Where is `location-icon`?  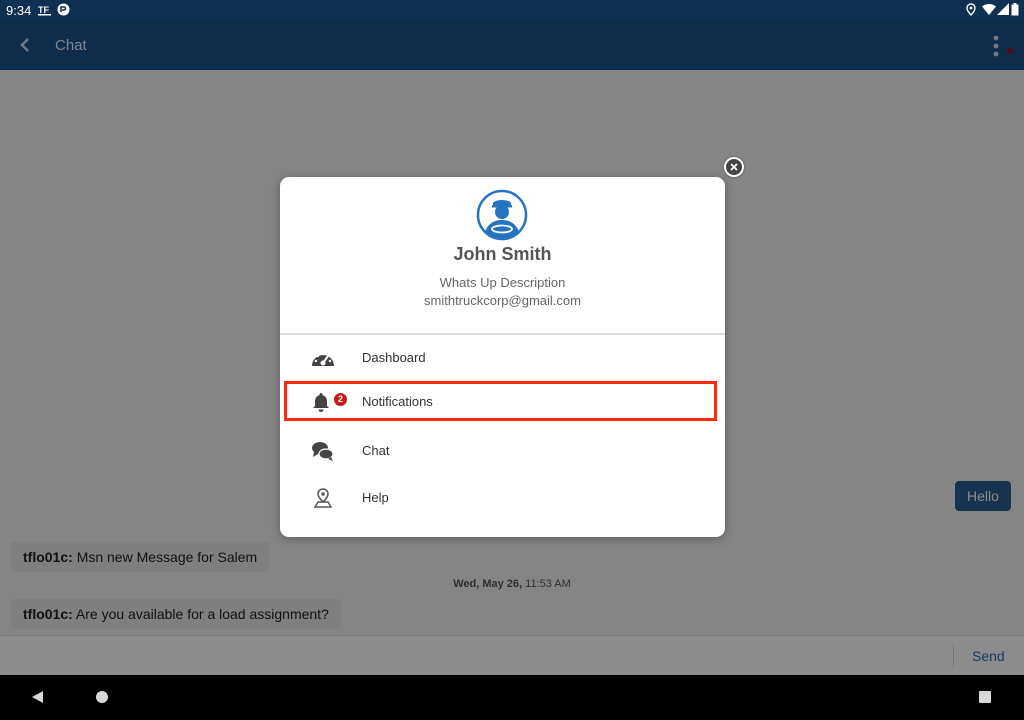
location-icon is located at coordinates (971, 11).